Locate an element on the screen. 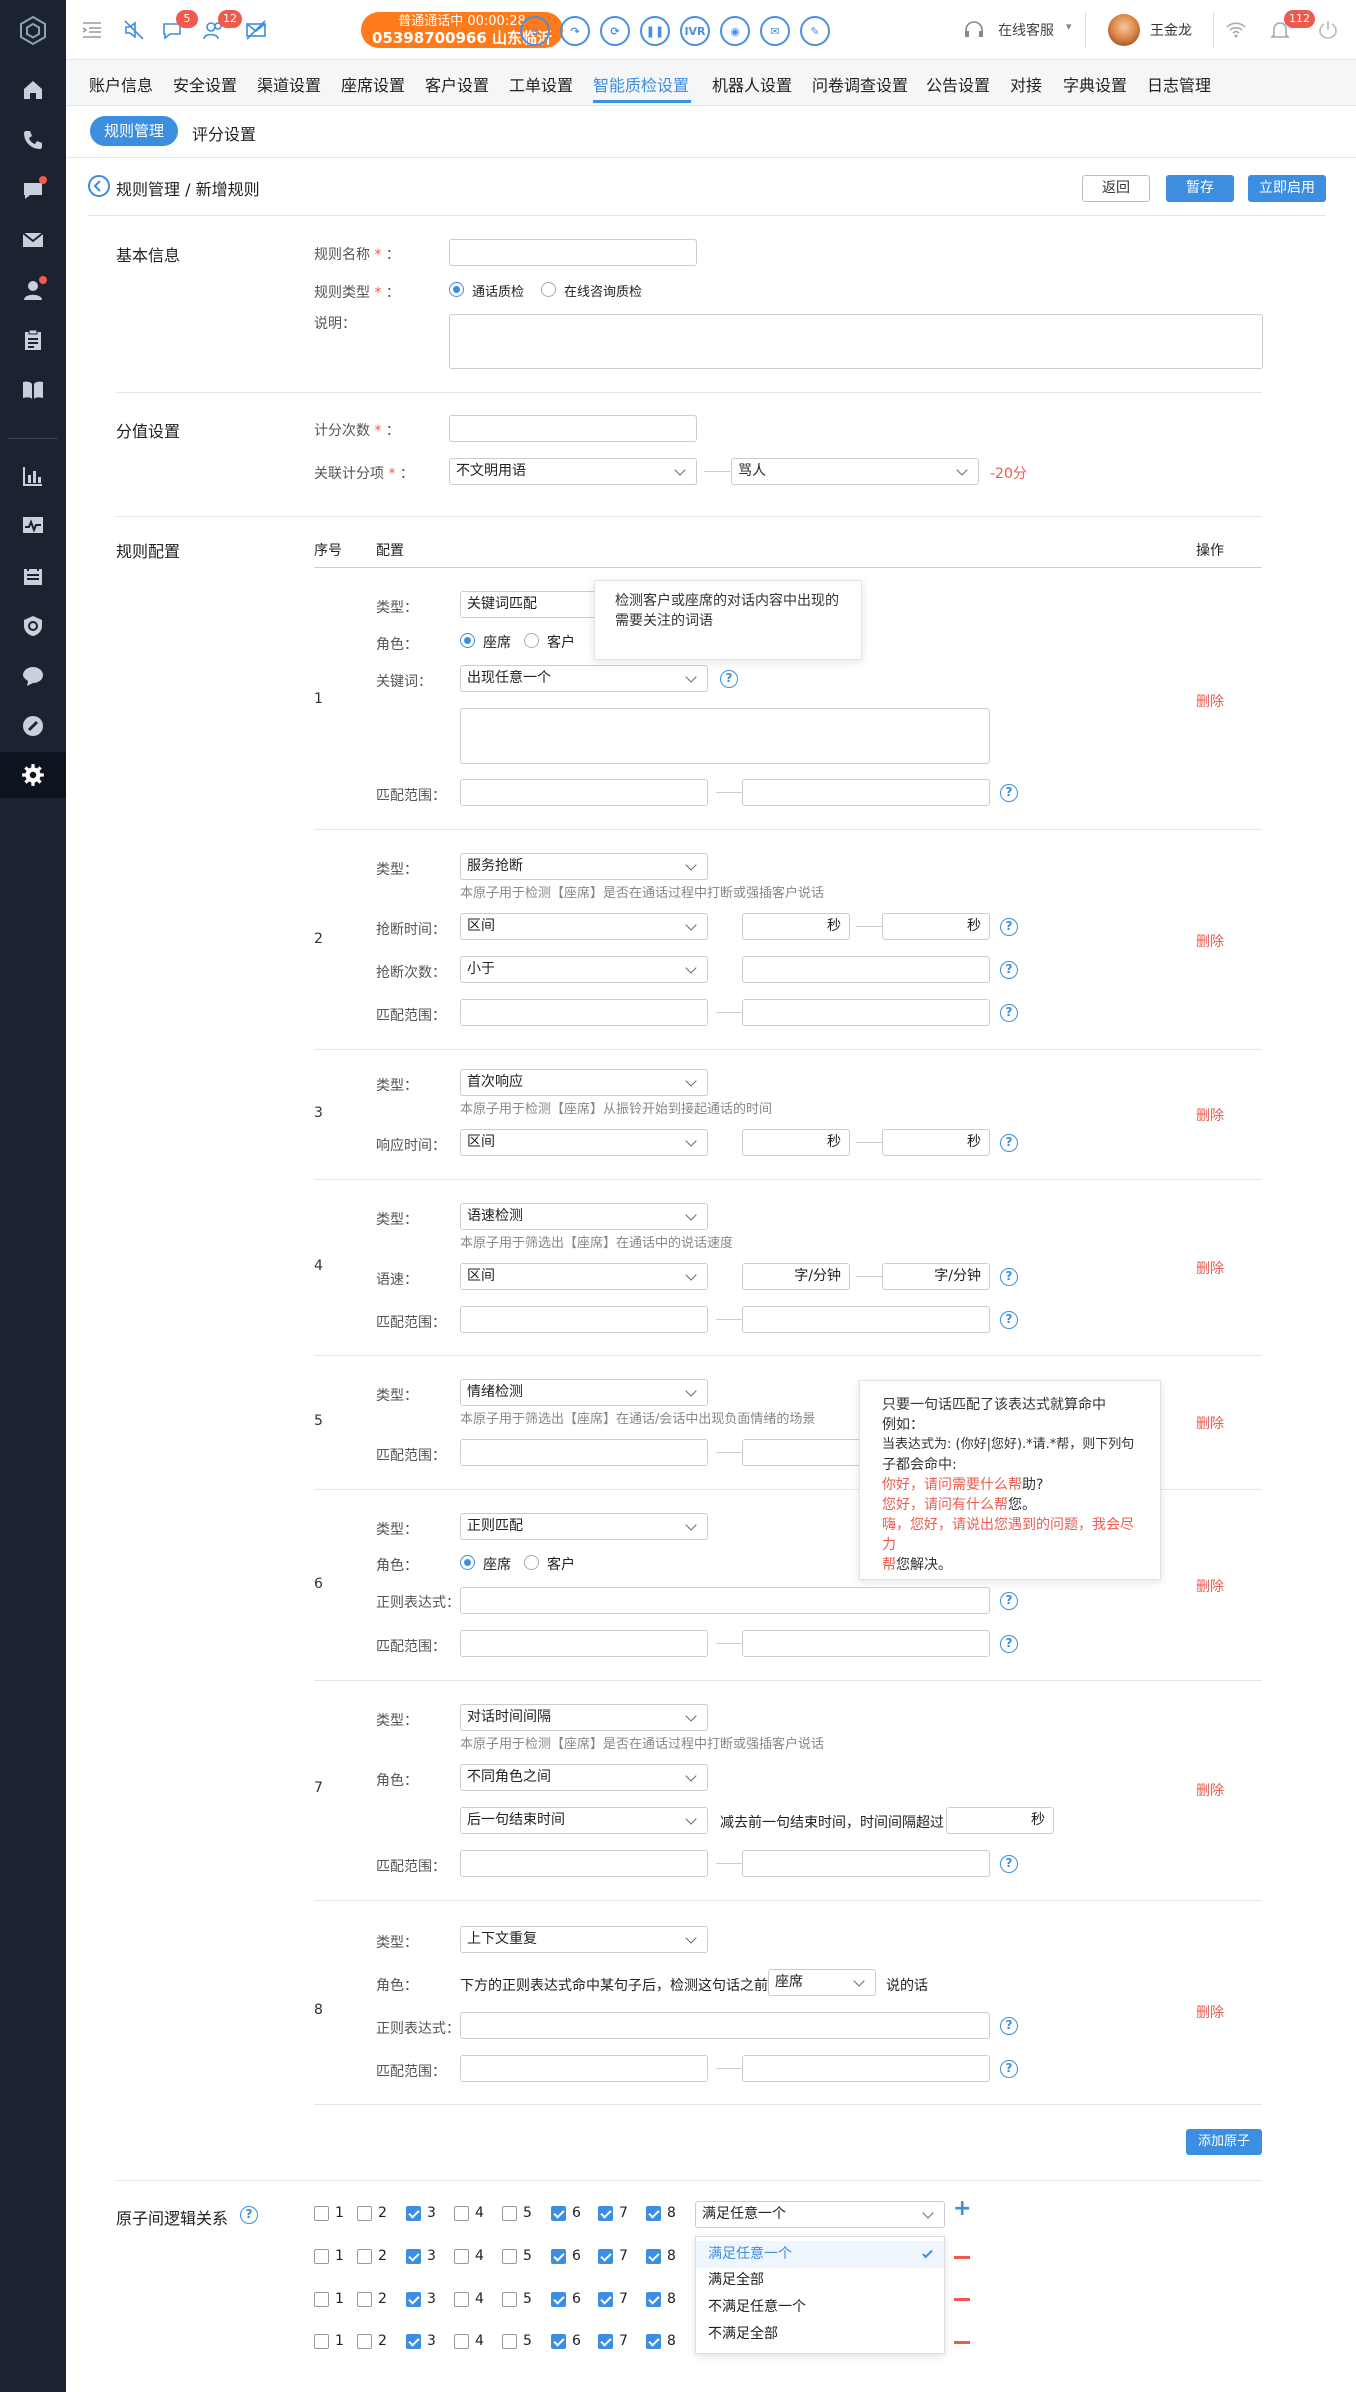  ivr-button: IVR is located at coordinates (695, 31).